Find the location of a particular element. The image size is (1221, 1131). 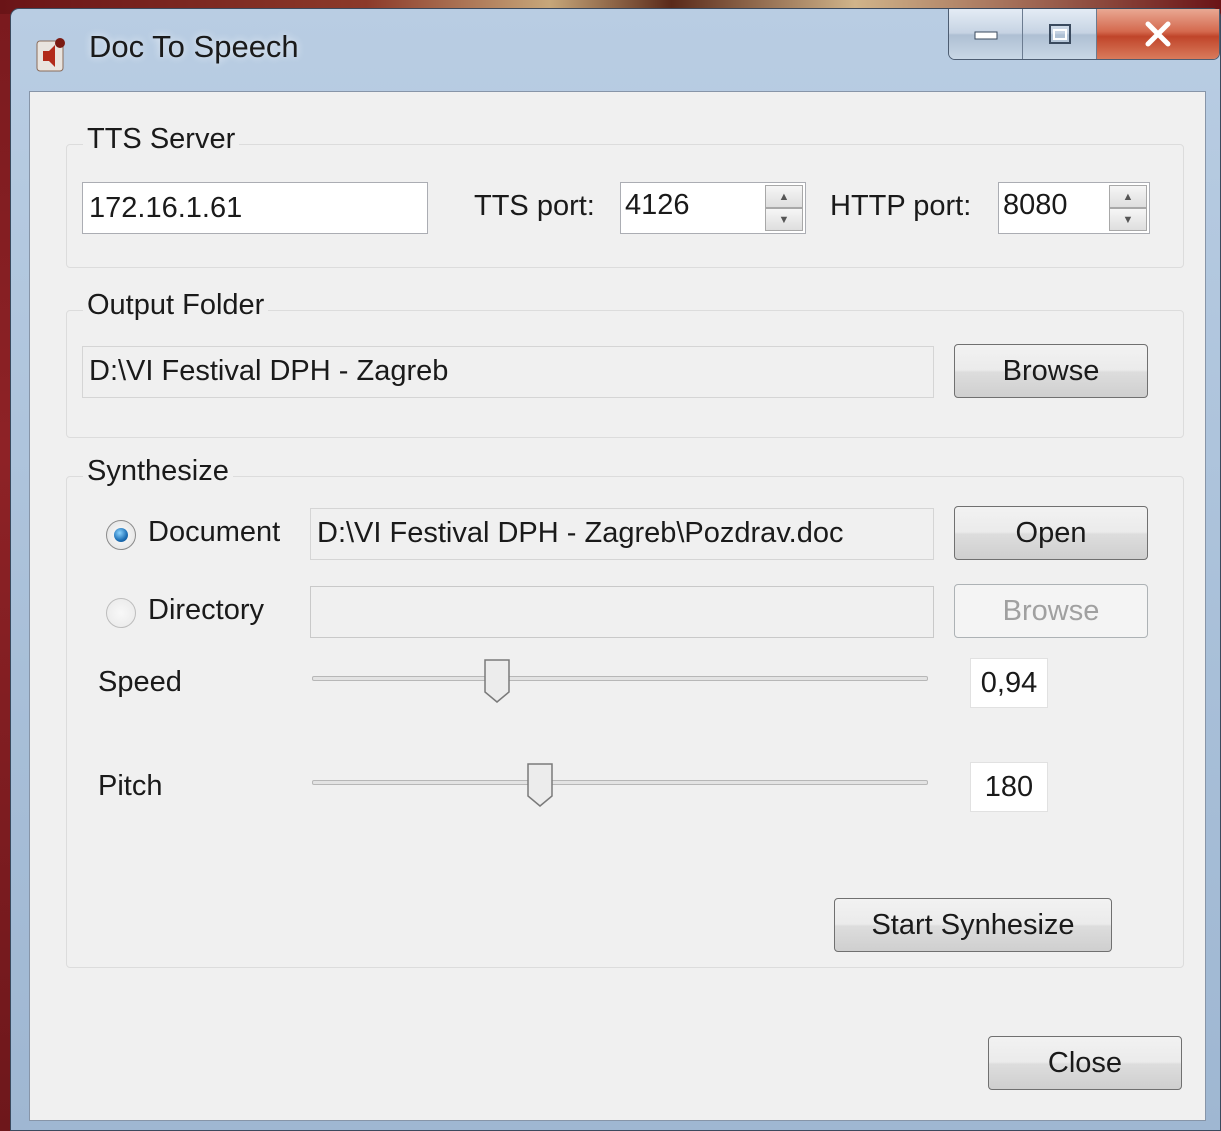

maximize-button is located at coordinates (1060, 34).